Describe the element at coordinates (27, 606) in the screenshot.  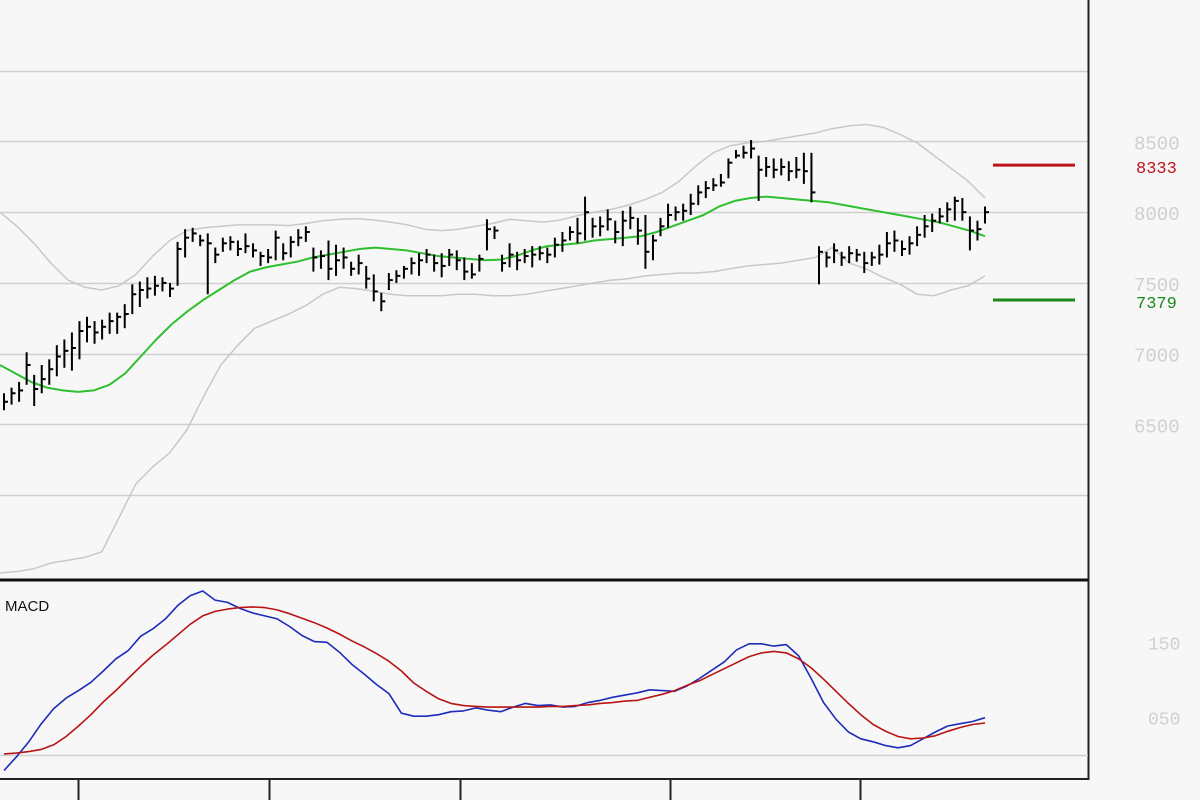
I see `macd-title: MACD` at that location.